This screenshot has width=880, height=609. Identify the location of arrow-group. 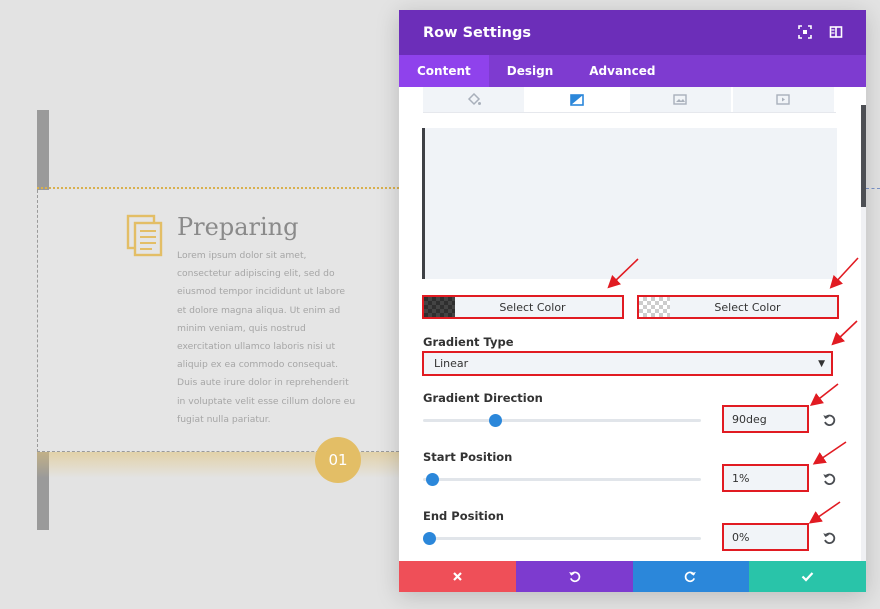
(733, 390).